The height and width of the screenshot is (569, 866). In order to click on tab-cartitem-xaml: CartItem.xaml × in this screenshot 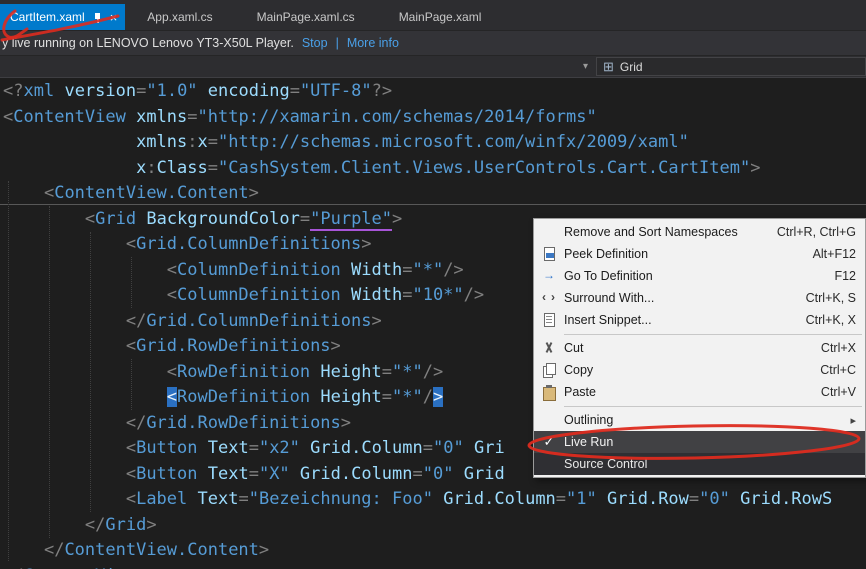, I will do `click(63, 17)`.